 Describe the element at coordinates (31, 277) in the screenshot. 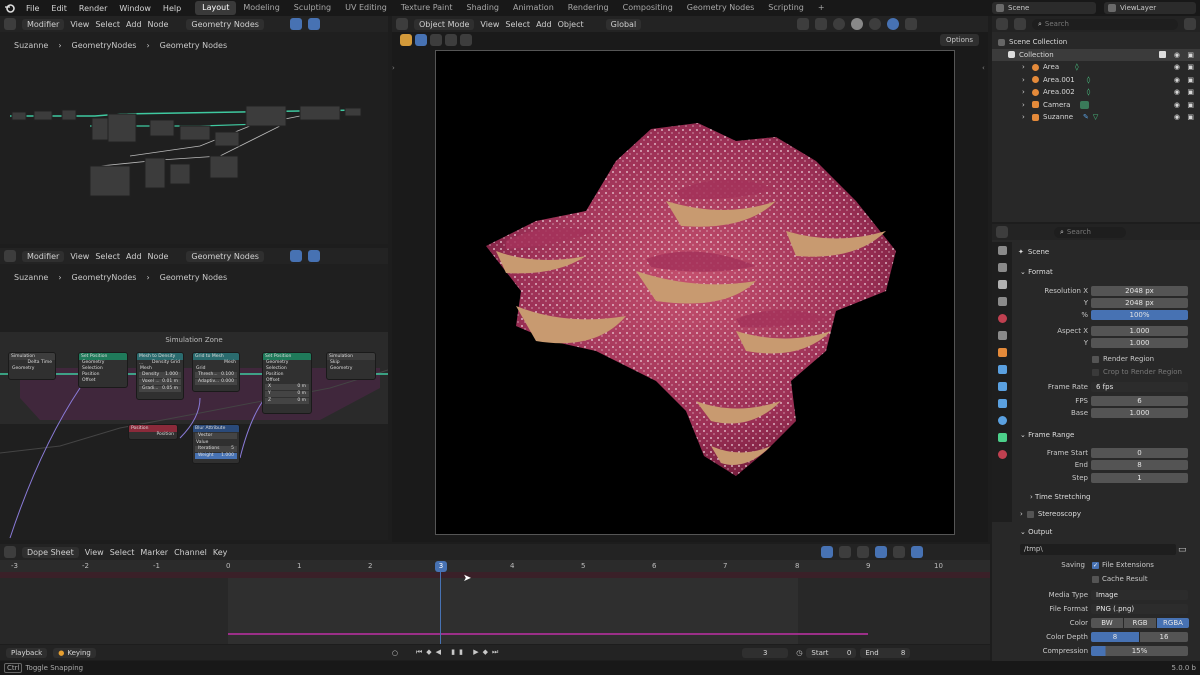

I see `breadcrumb-object-2: Suzanne` at that location.